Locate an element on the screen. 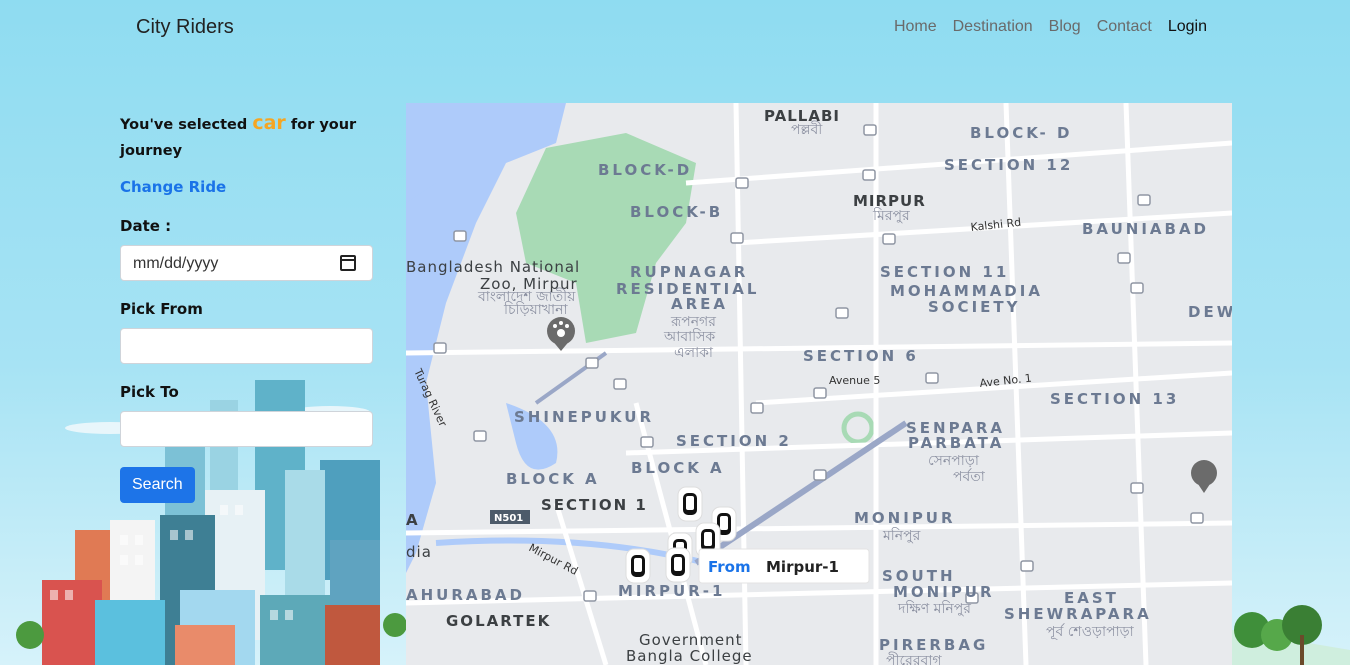 This screenshot has height=665, width=1350. label-block-a-1: BLOCK A is located at coordinates (553, 479).